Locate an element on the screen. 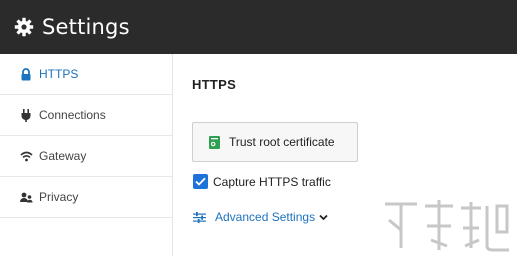  sidebar-item-https: HTTPS is located at coordinates (86, 74).